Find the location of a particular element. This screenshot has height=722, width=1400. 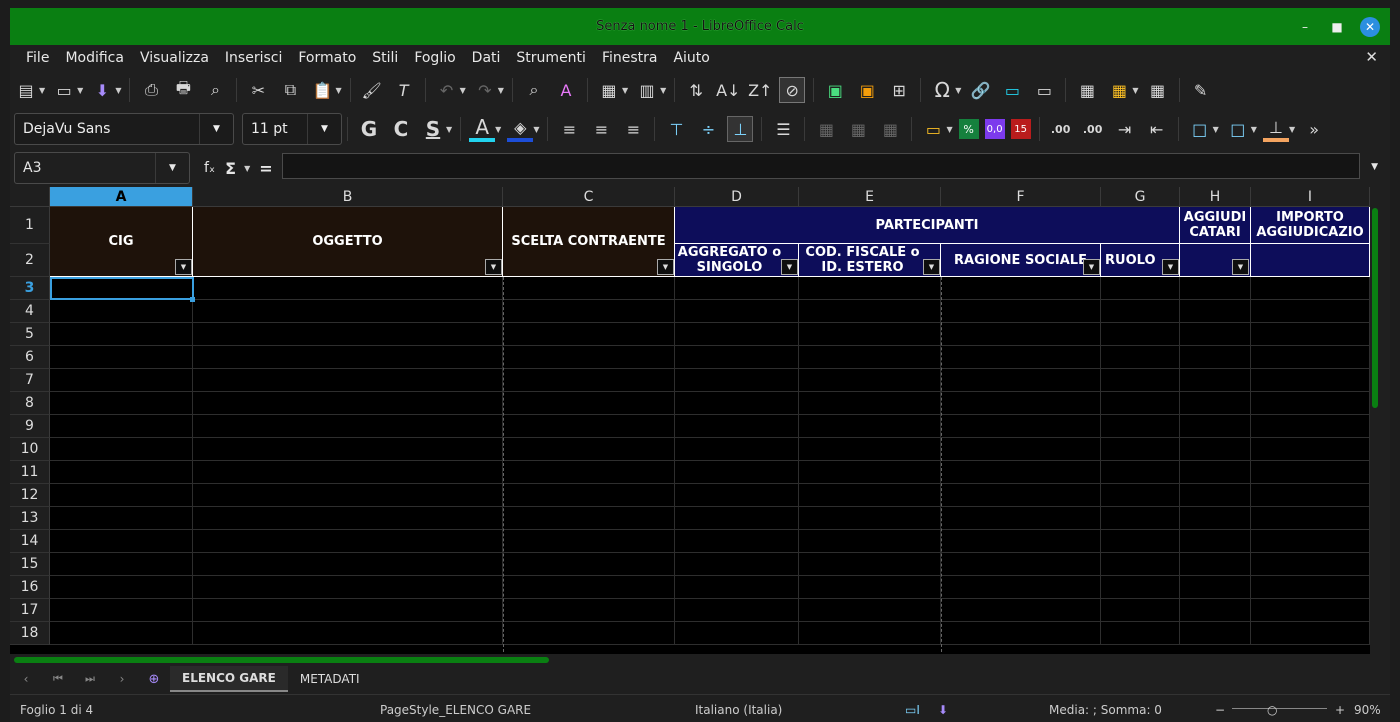

row-header-12: 12 is located at coordinates (30, 495).